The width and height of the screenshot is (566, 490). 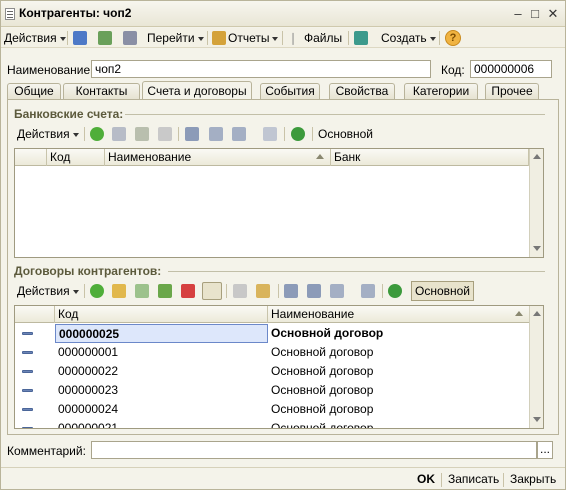 What do you see at coordinates (219, 38) in the screenshot?
I see `report-icon` at bounding box center [219, 38].